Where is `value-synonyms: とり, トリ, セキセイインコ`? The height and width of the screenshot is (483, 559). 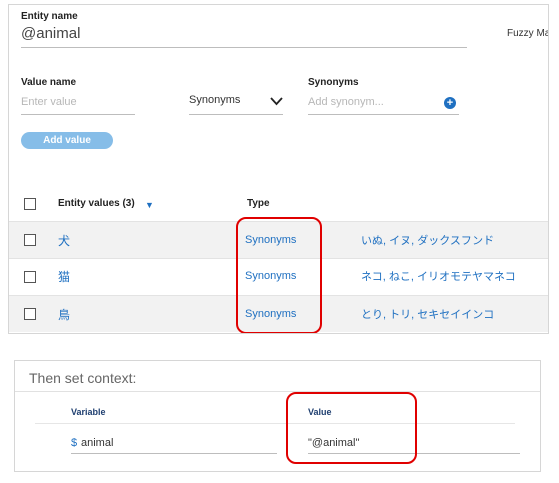
value-synonyms: とり, トリ, セキセイインコ is located at coordinates (427, 314).